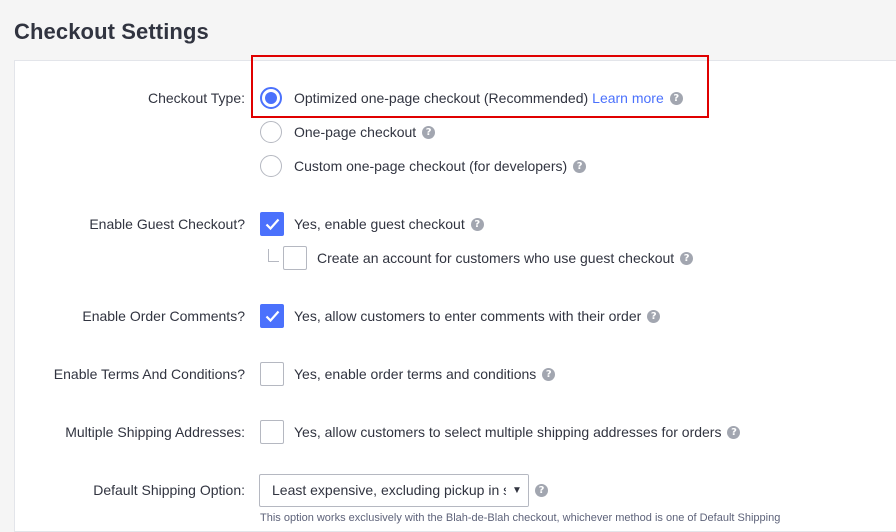  Describe the element at coordinates (167, 224) in the screenshot. I see `guest-checkout-label: Enable Guest Checkout?` at that location.